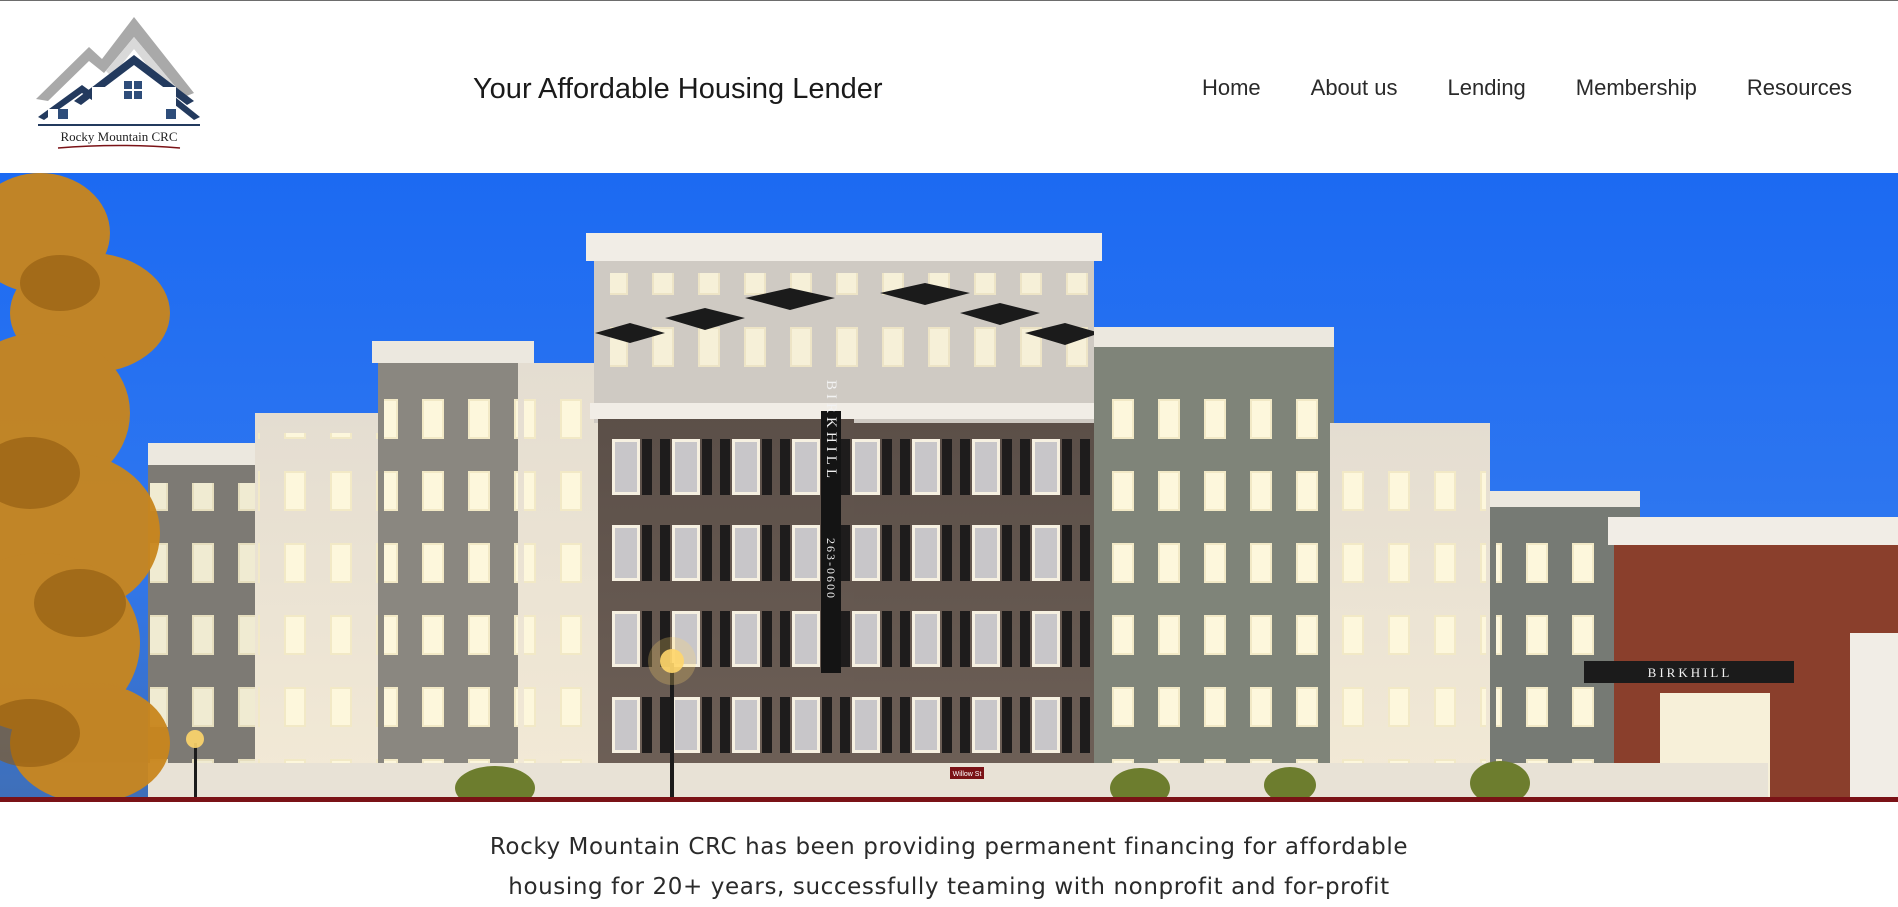 The width and height of the screenshot is (1898, 907). I want to click on nav-lending: Lending, so click(1486, 88).